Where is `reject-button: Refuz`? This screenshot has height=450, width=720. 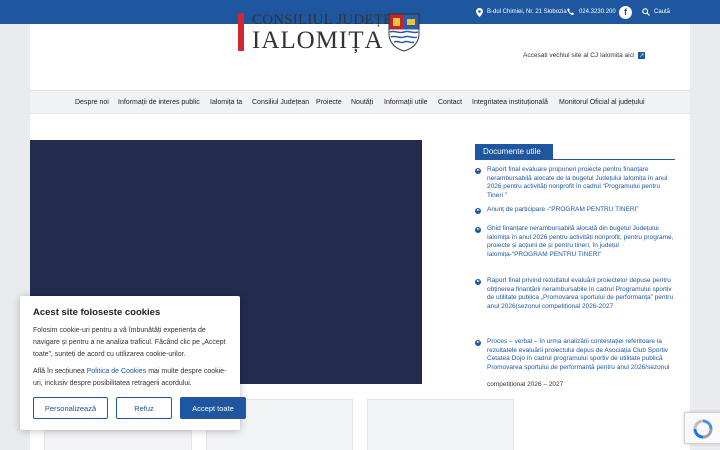 reject-button: Refuz is located at coordinates (144, 408).